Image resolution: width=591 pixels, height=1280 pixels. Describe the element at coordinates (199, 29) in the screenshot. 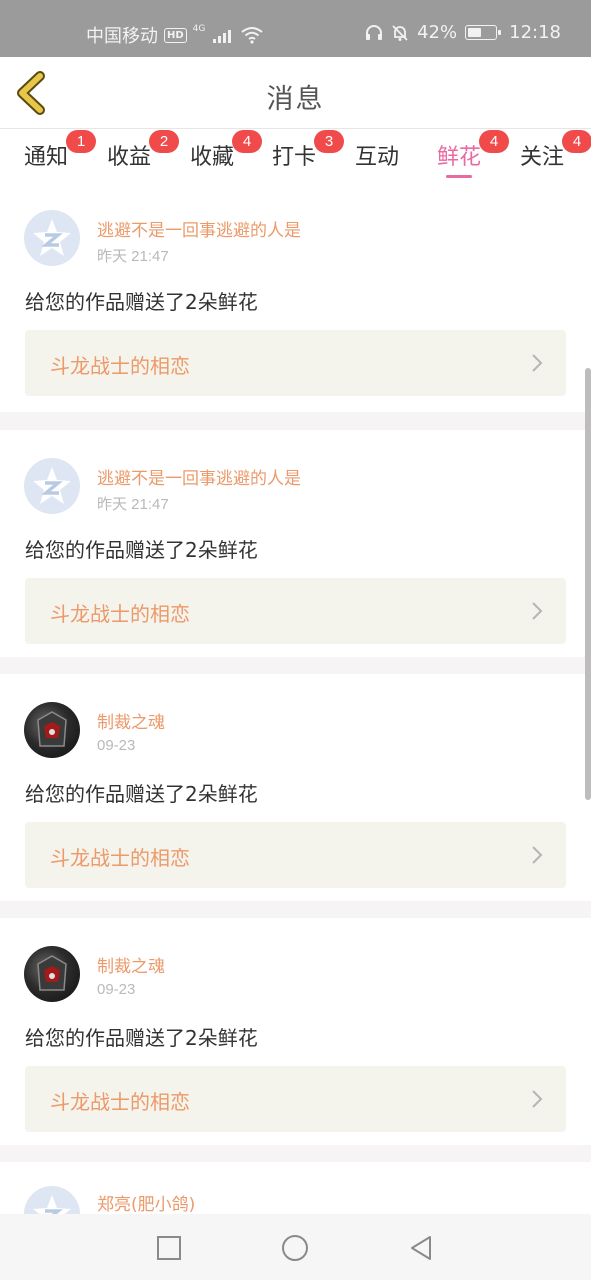

I see `network-type: 4G` at that location.